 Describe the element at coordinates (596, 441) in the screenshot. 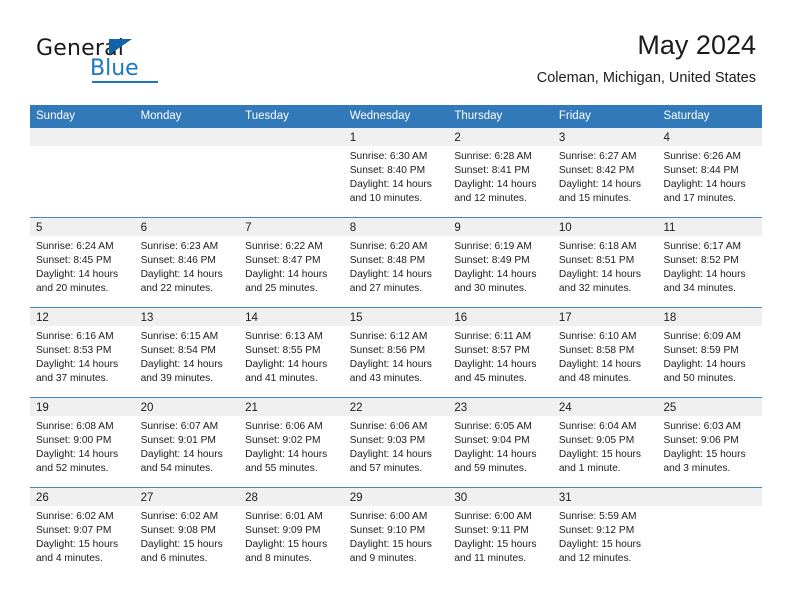

I see `sunset-text: Sunset: 9:05 PM` at that location.